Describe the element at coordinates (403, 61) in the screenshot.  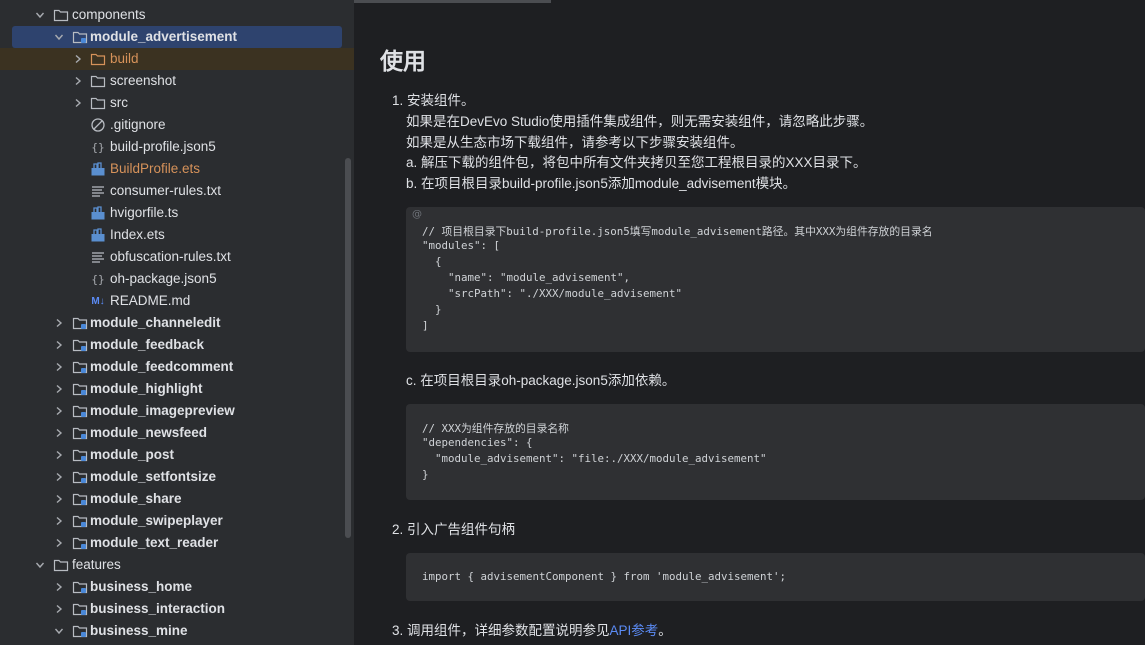
I see `doc-title: 使用` at that location.